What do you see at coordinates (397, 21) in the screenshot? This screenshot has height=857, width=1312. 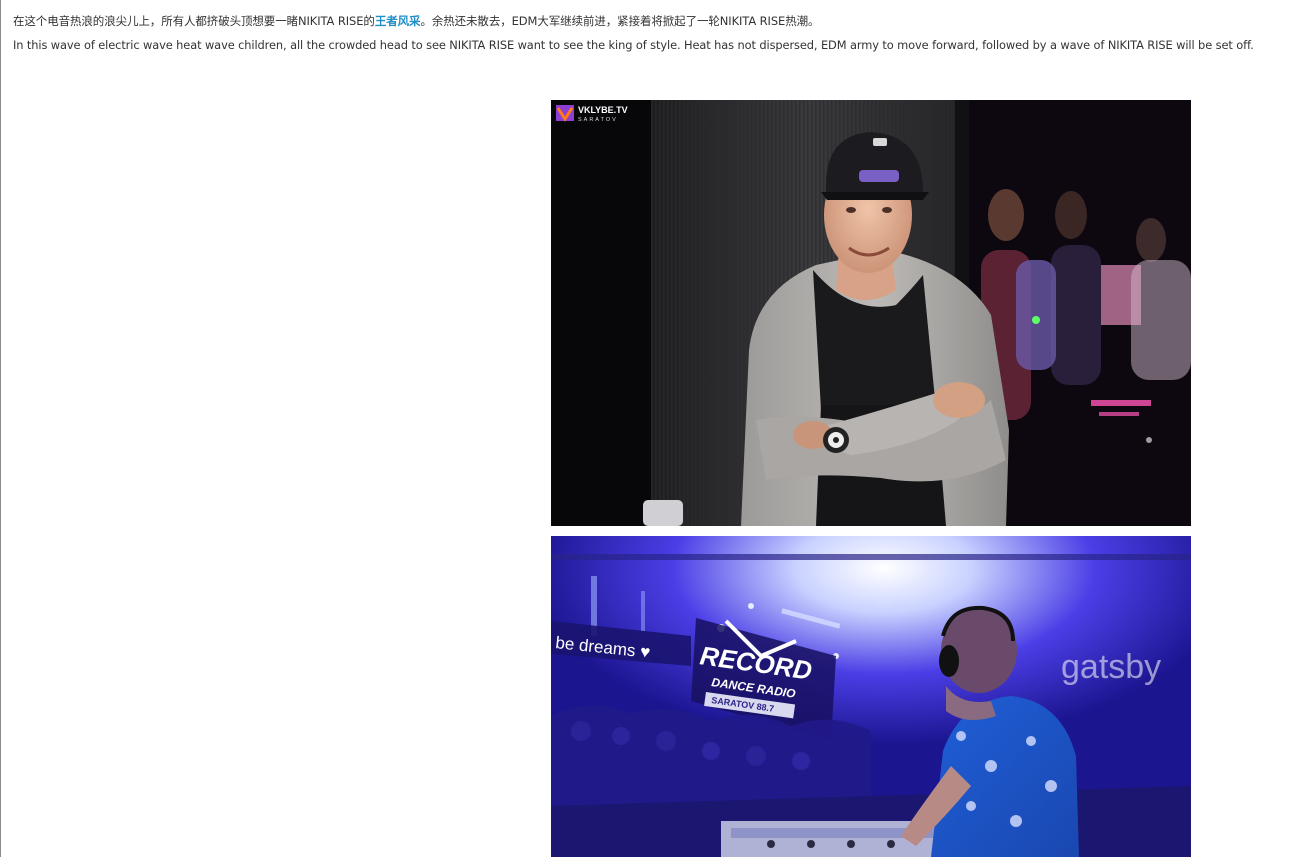 I see `highlighted-phrase: 王者风采` at bounding box center [397, 21].